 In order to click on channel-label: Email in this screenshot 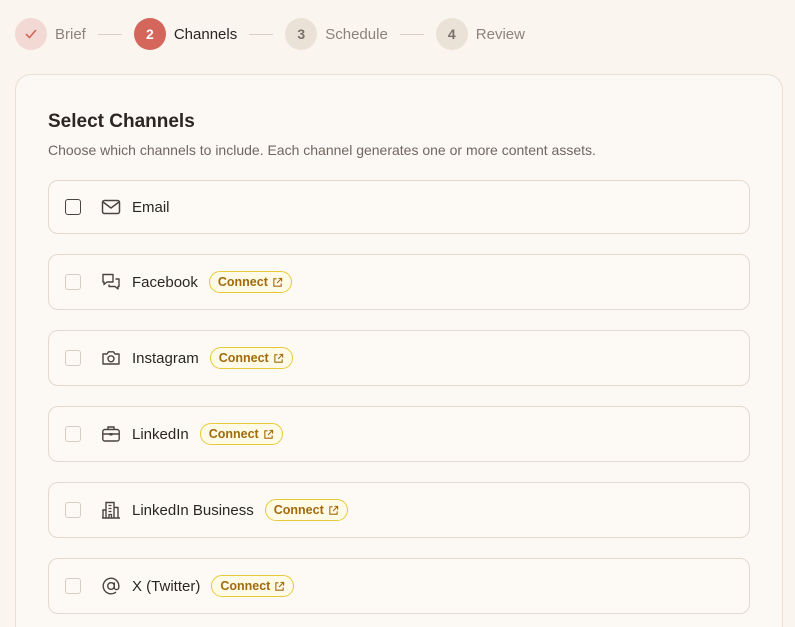, I will do `click(151, 207)`.